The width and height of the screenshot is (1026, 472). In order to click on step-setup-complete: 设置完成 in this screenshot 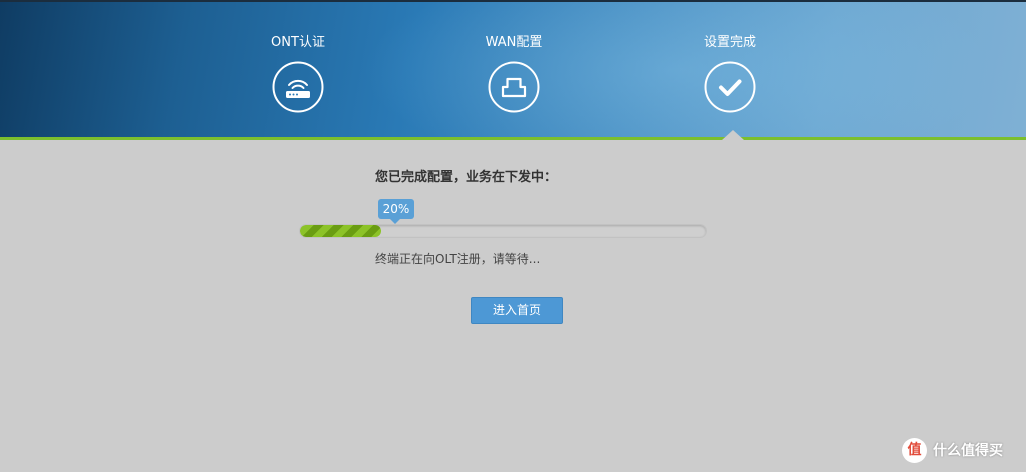, I will do `click(730, 73)`.